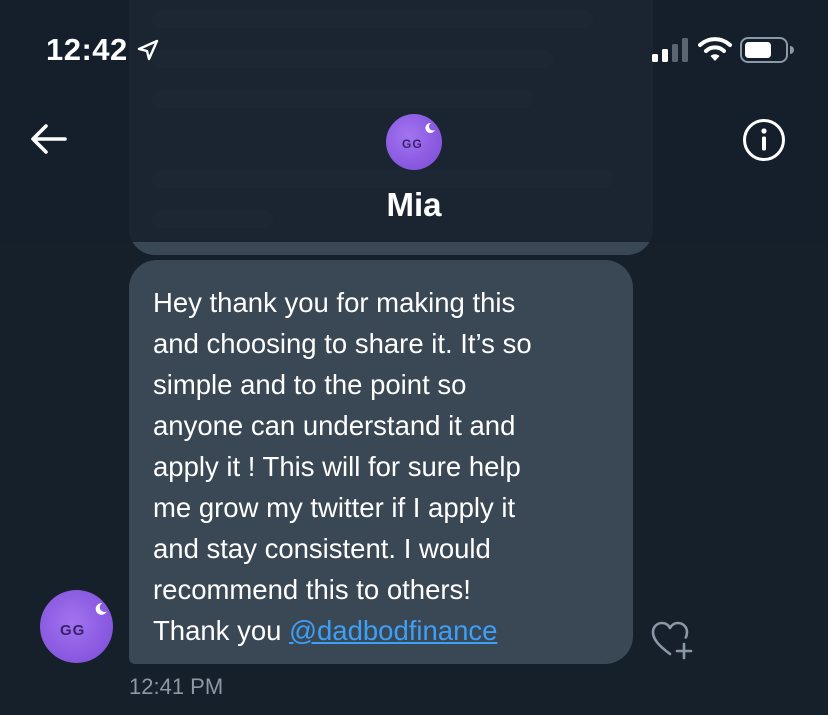  What do you see at coordinates (49, 139) in the screenshot?
I see `back-arrow-icon` at bounding box center [49, 139].